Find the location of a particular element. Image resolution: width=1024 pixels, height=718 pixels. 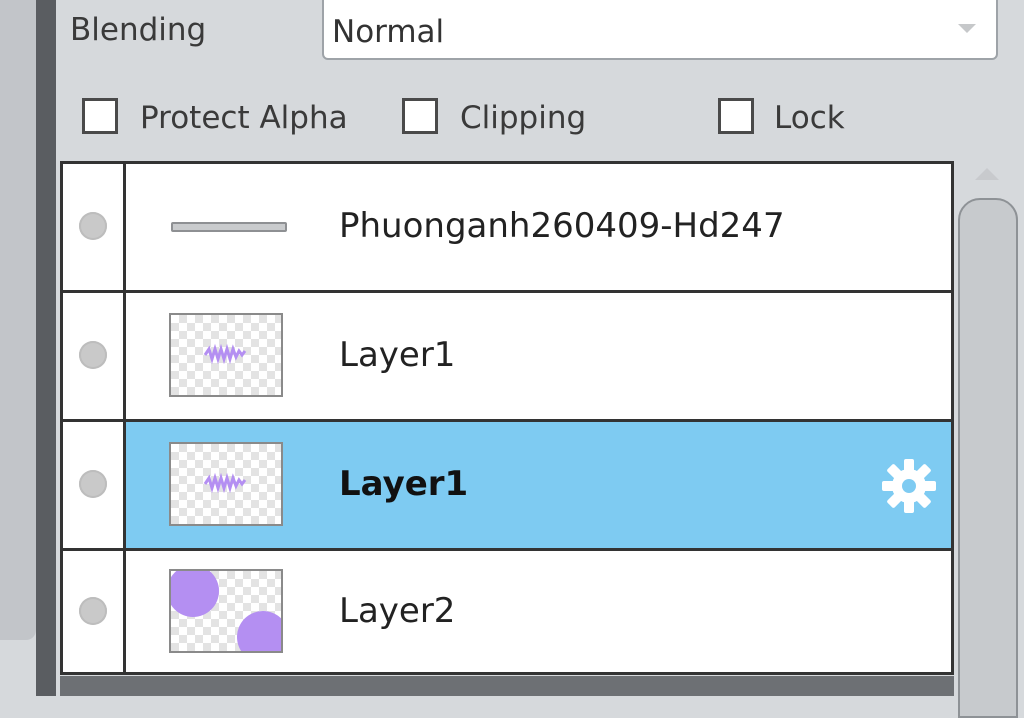

blending-label: Blending is located at coordinates (138, 30).